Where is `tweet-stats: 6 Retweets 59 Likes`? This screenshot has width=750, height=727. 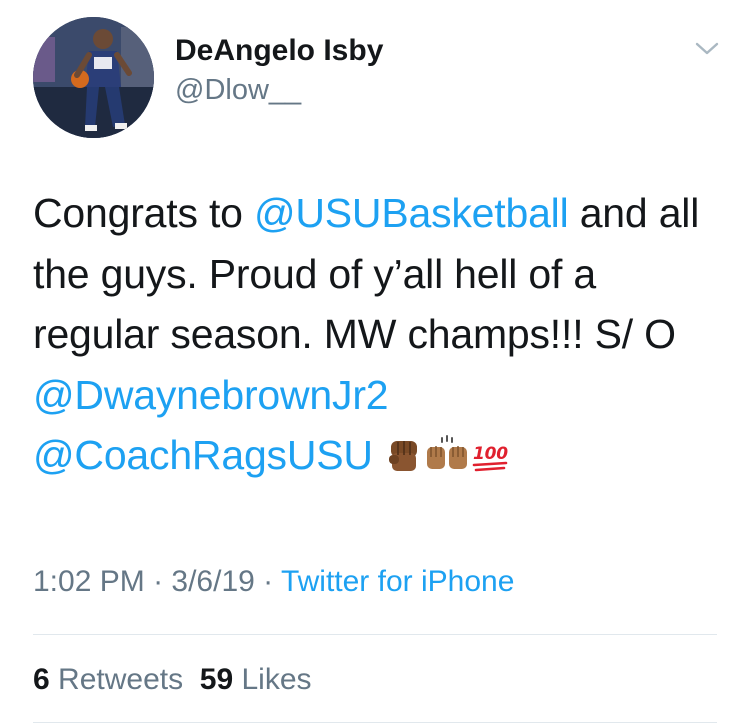 tweet-stats: 6 Retweets 59 Likes is located at coordinates (172, 680).